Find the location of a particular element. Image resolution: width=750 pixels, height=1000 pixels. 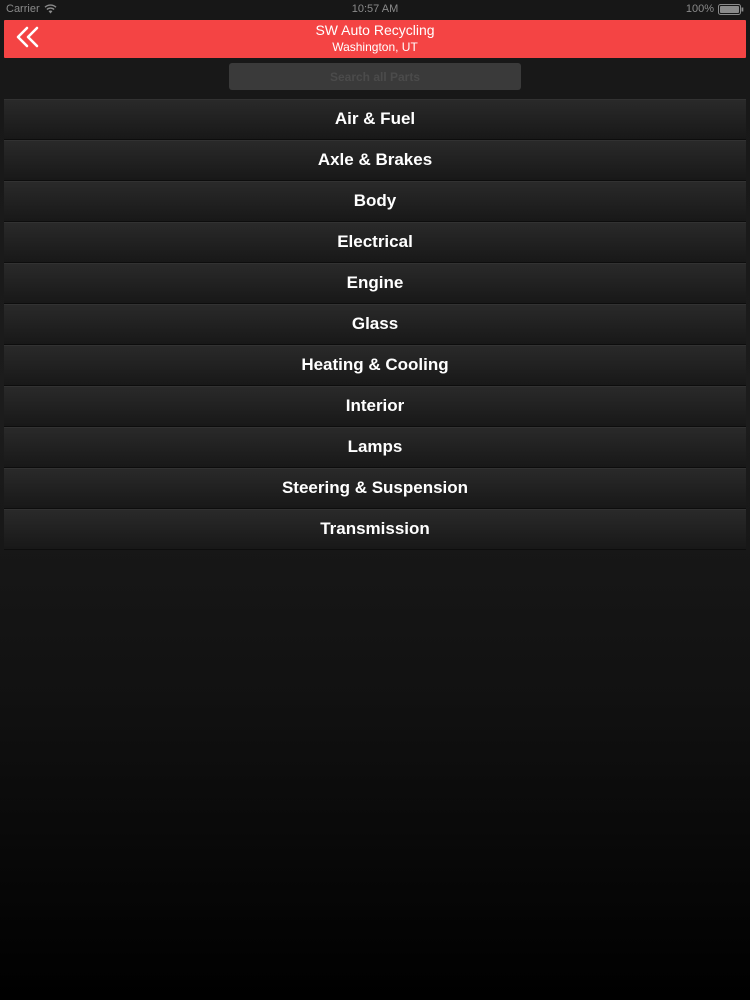

category-item-engine: Engine is located at coordinates (375, 283).